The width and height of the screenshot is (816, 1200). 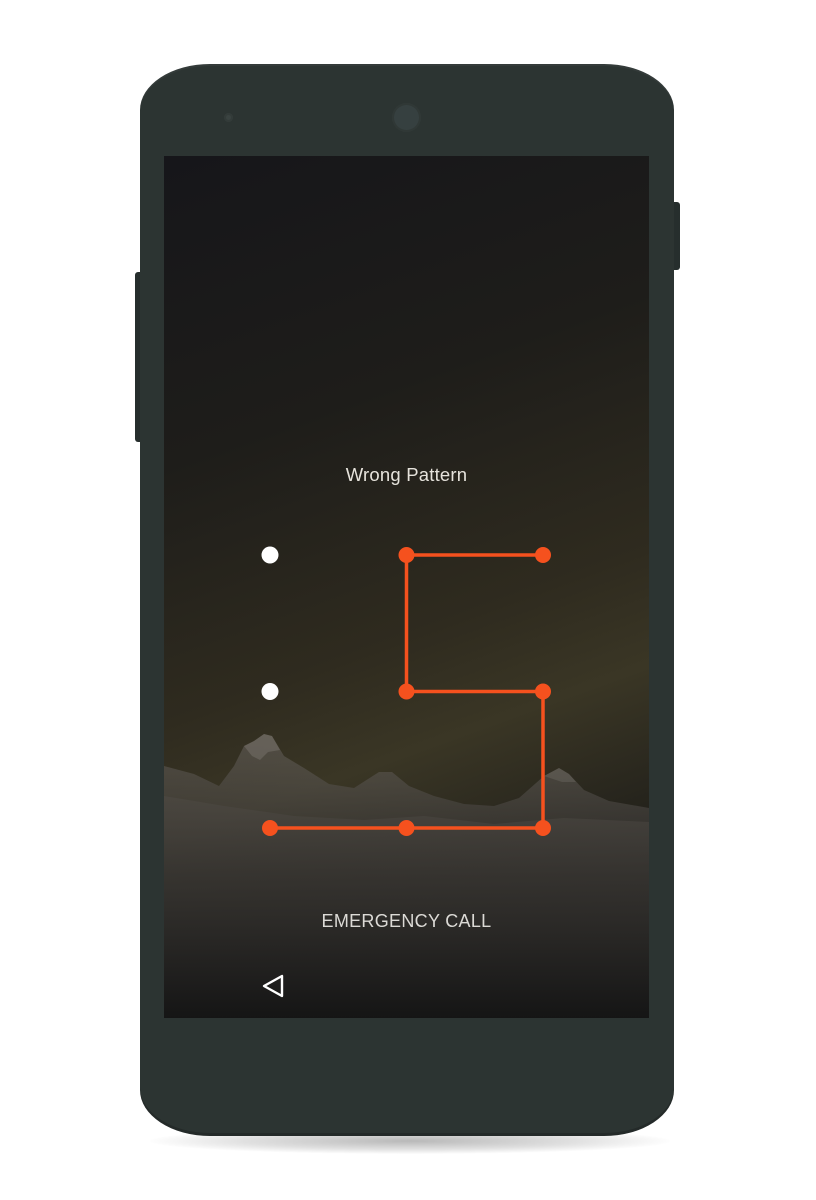 What do you see at coordinates (270, 555) in the screenshot?
I see `pattern-dot-r0c0` at bounding box center [270, 555].